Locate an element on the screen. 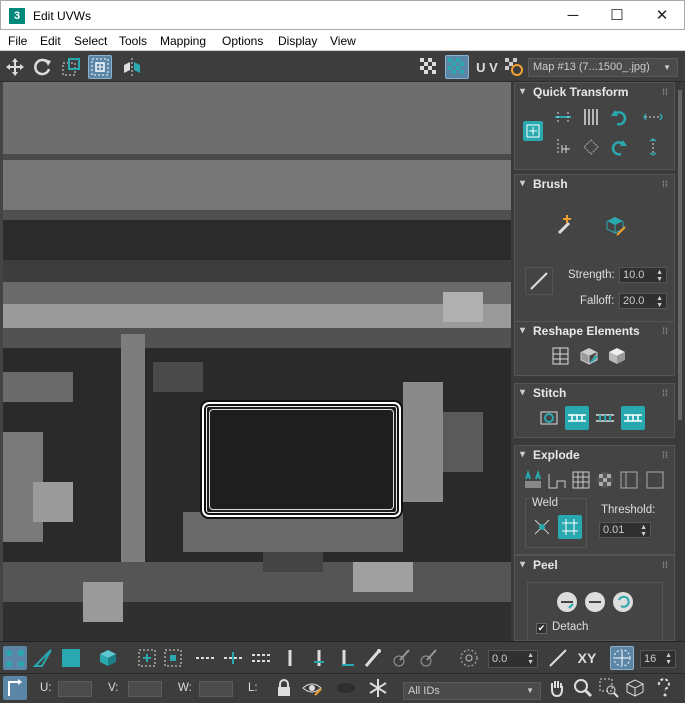 The image size is (685, 703). relax-element-icon is located at coordinates (589, 356).